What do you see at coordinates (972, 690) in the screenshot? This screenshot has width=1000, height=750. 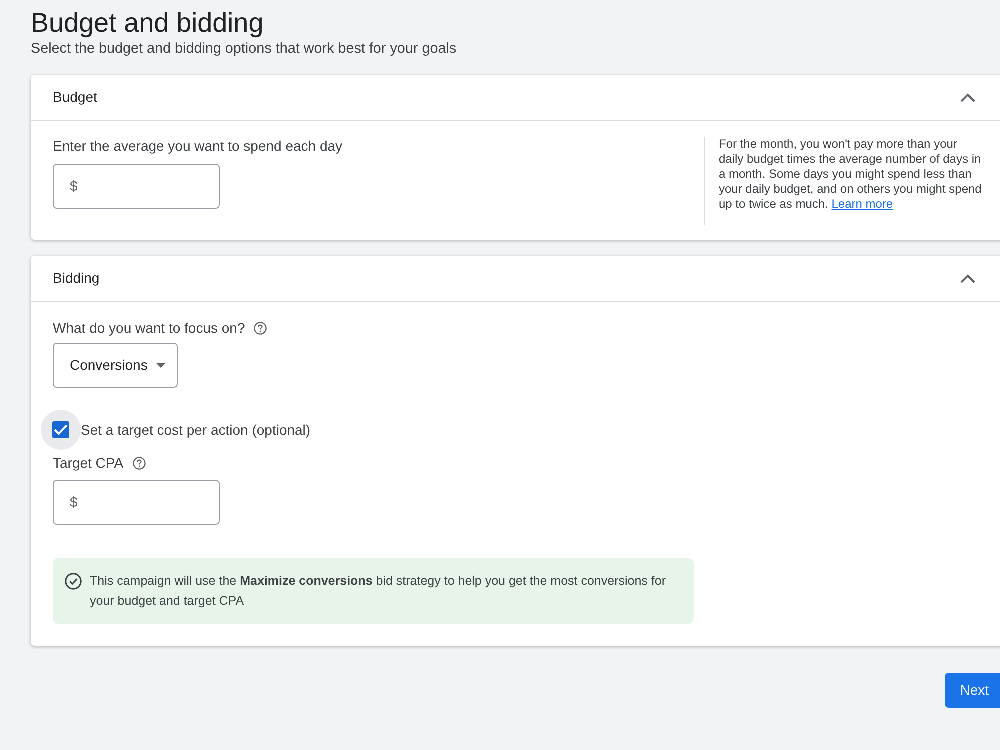 I see `next-button: Next` at bounding box center [972, 690].